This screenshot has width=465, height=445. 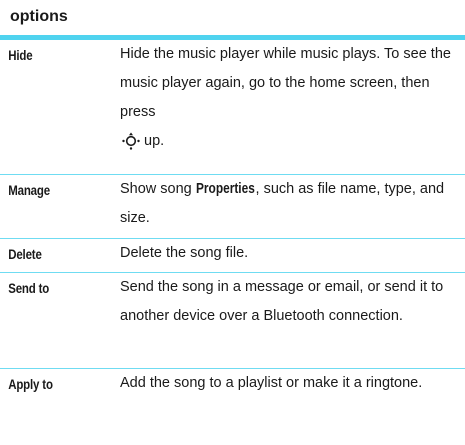 What do you see at coordinates (232, 20) in the screenshot?
I see `table-header: options` at bounding box center [232, 20].